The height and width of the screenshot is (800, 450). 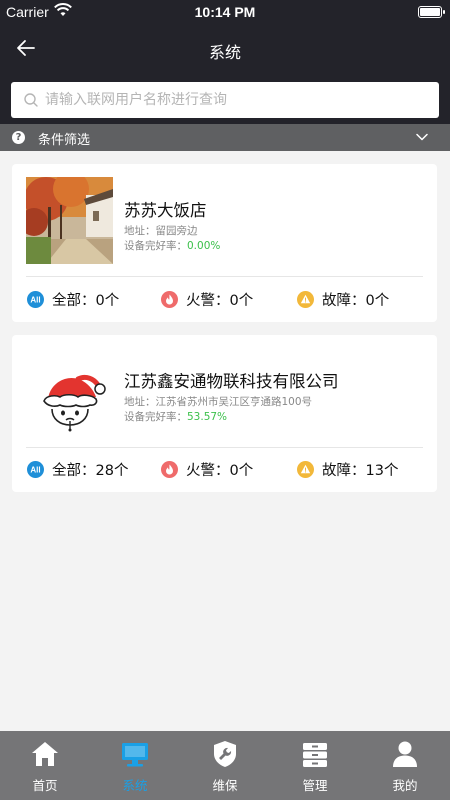 I want to click on filter-label: 条件筛选, so click(x=64, y=140).